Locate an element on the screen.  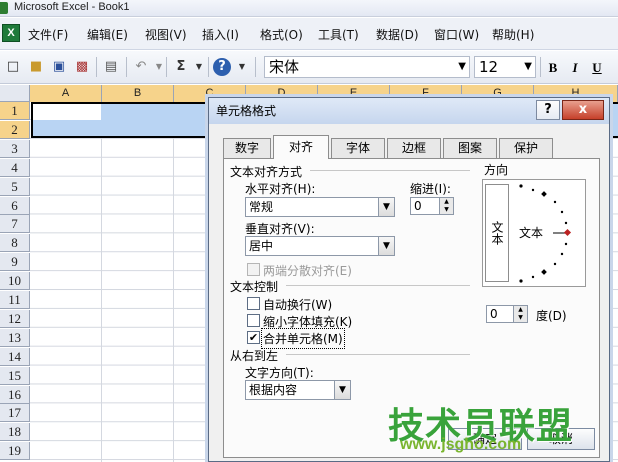
wrap-text-checkbox is located at coordinates (253, 303).